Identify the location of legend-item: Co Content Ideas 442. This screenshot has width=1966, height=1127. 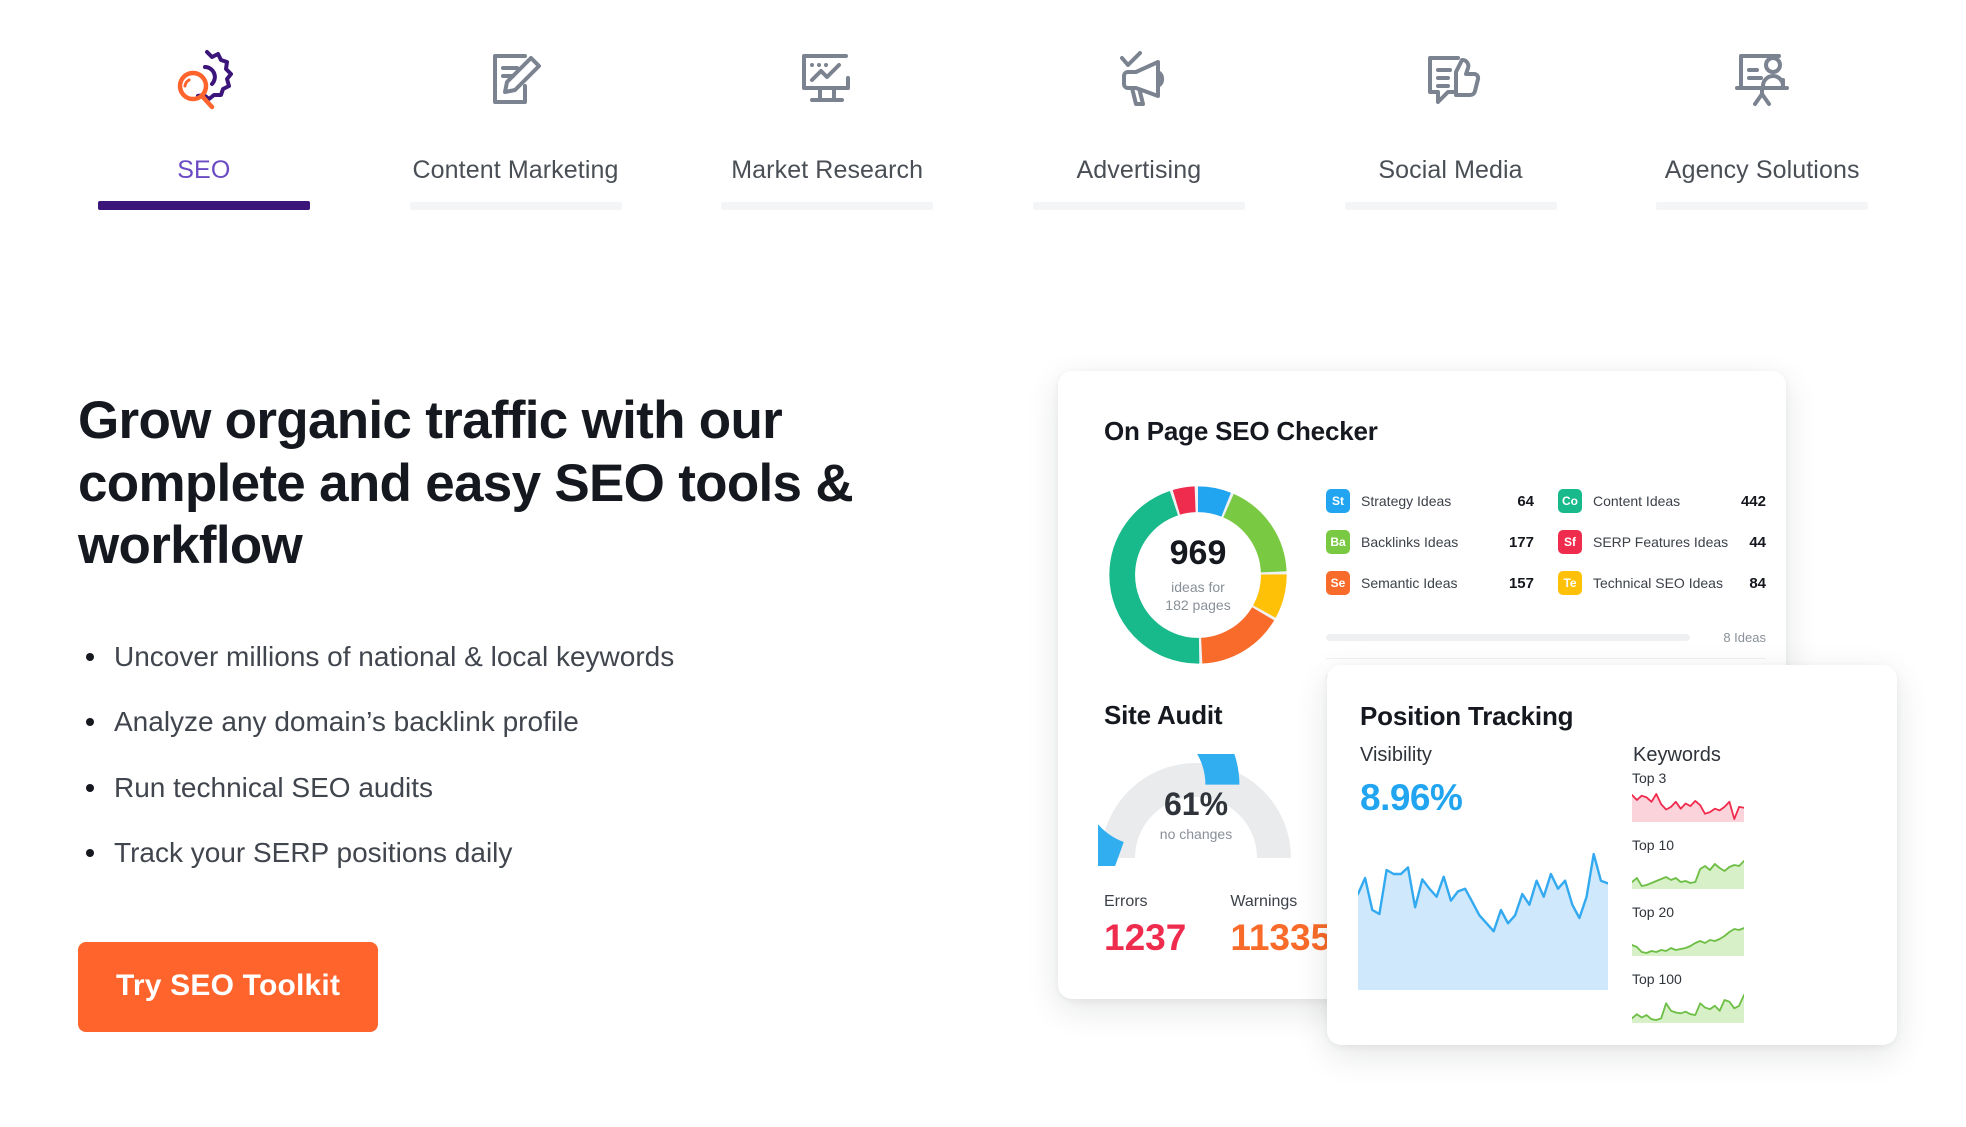
(1662, 501).